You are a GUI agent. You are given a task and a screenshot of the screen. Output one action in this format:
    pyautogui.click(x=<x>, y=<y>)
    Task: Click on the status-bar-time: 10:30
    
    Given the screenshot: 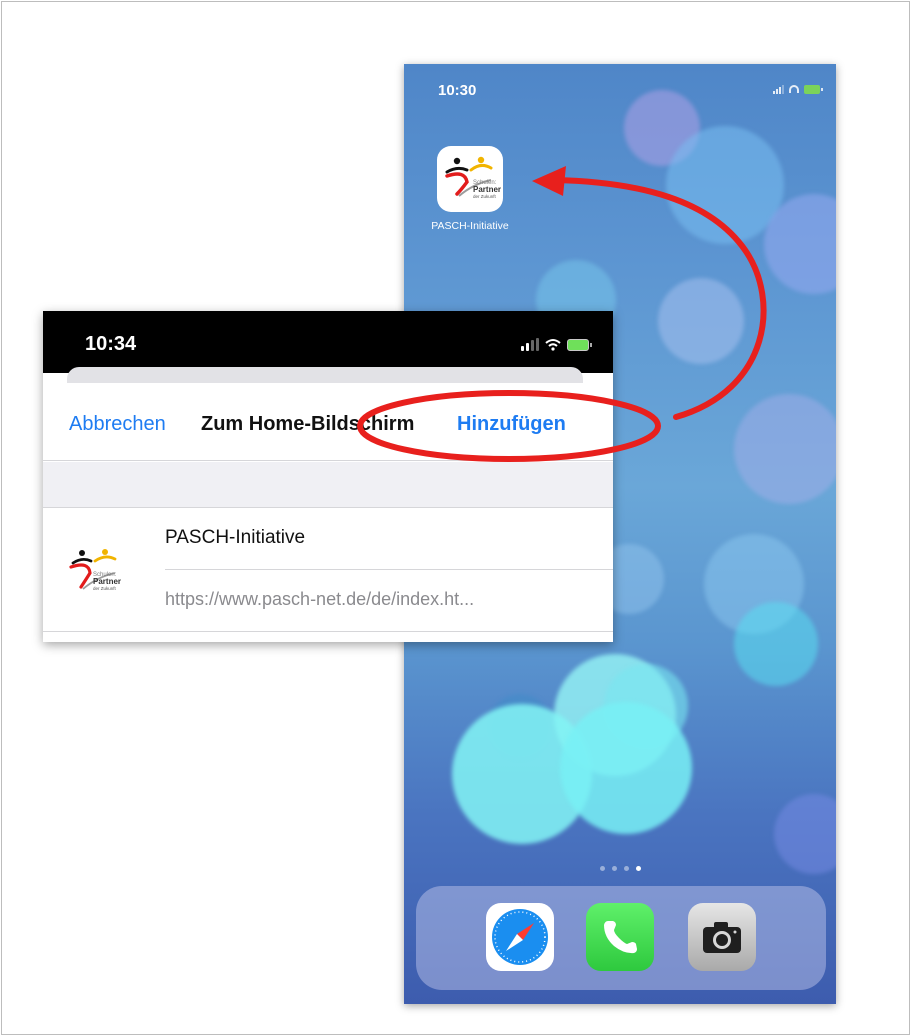 What is the action you would take?
    pyautogui.click(x=457, y=90)
    